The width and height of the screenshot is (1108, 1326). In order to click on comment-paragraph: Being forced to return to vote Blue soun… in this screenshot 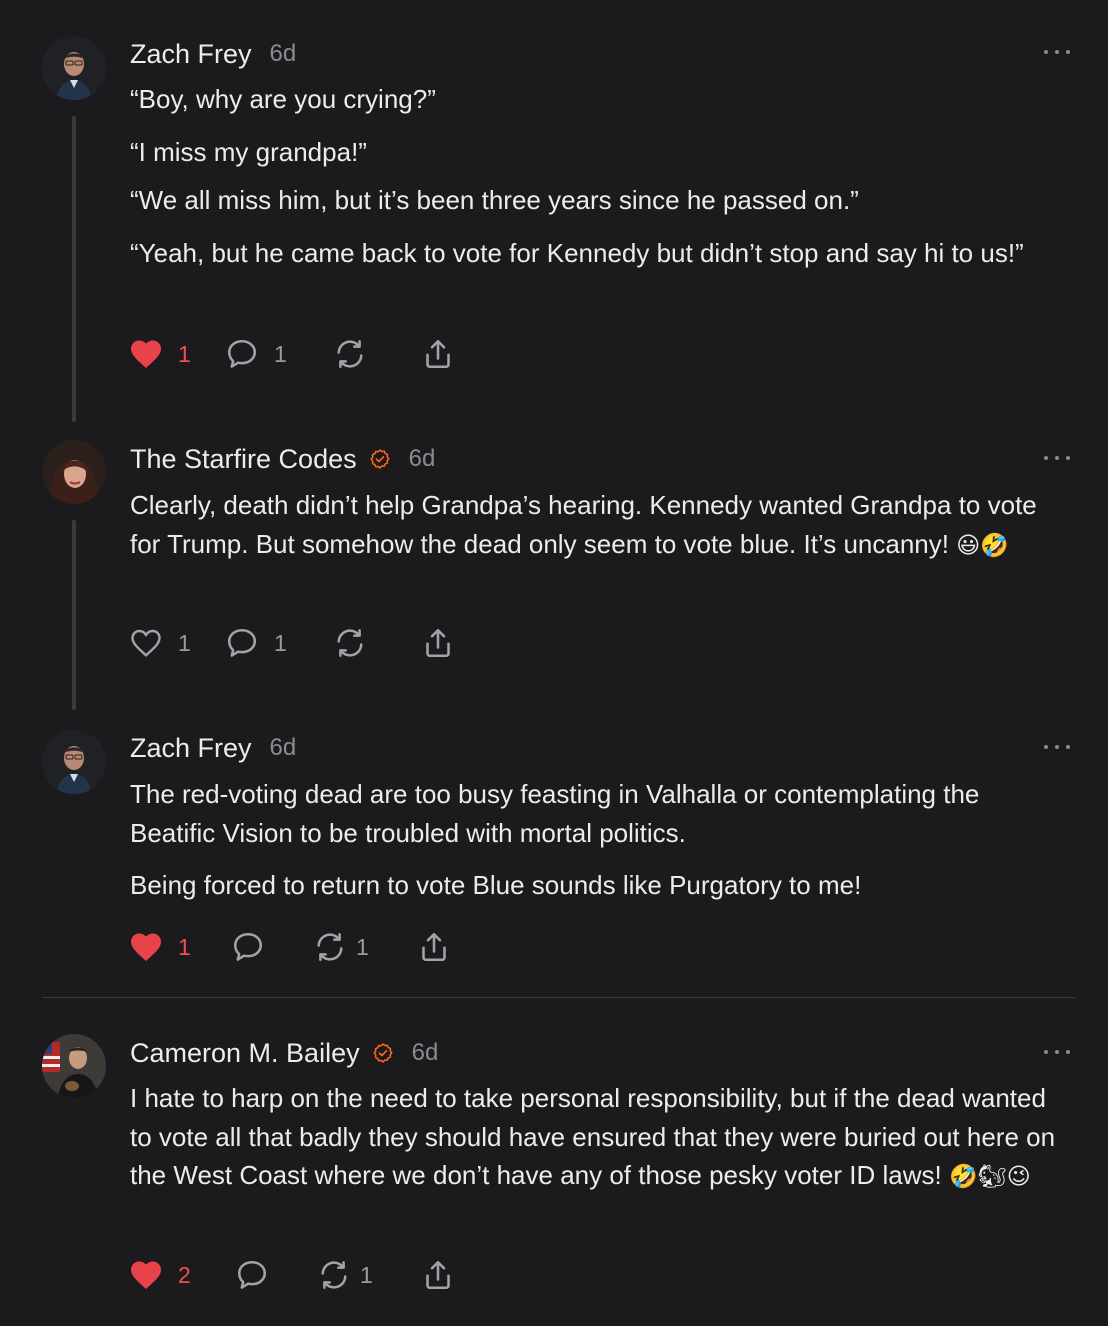, I will do `click(496, 885)`.